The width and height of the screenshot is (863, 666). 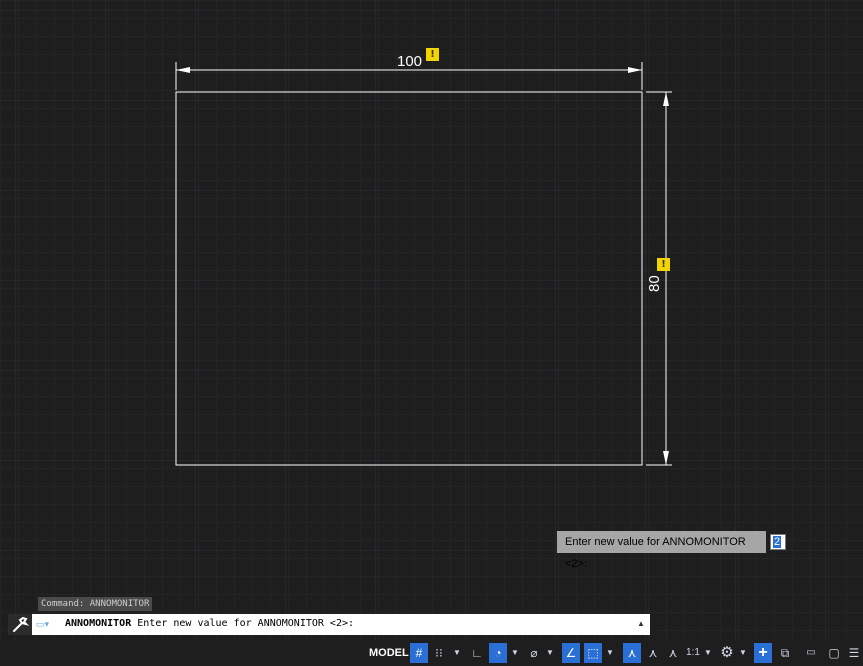 I want to click on isodraft-icon: ⌀, so click(x=534, y=653).